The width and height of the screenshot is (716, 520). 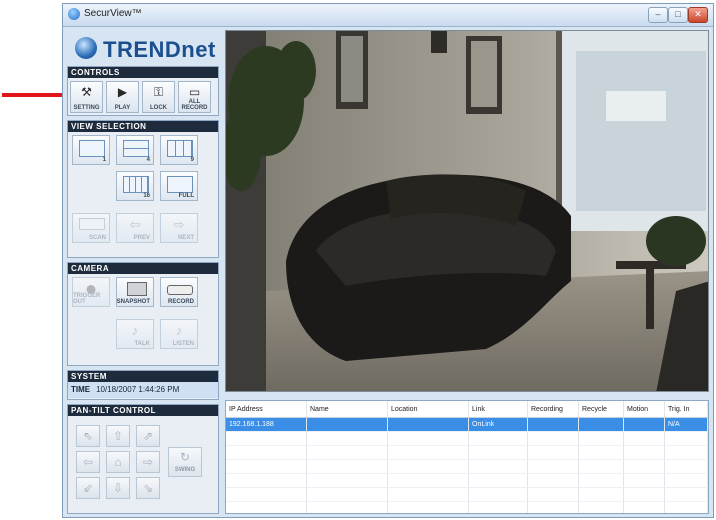 I want to click on quad-view-icon, so click(x=136, y=148).